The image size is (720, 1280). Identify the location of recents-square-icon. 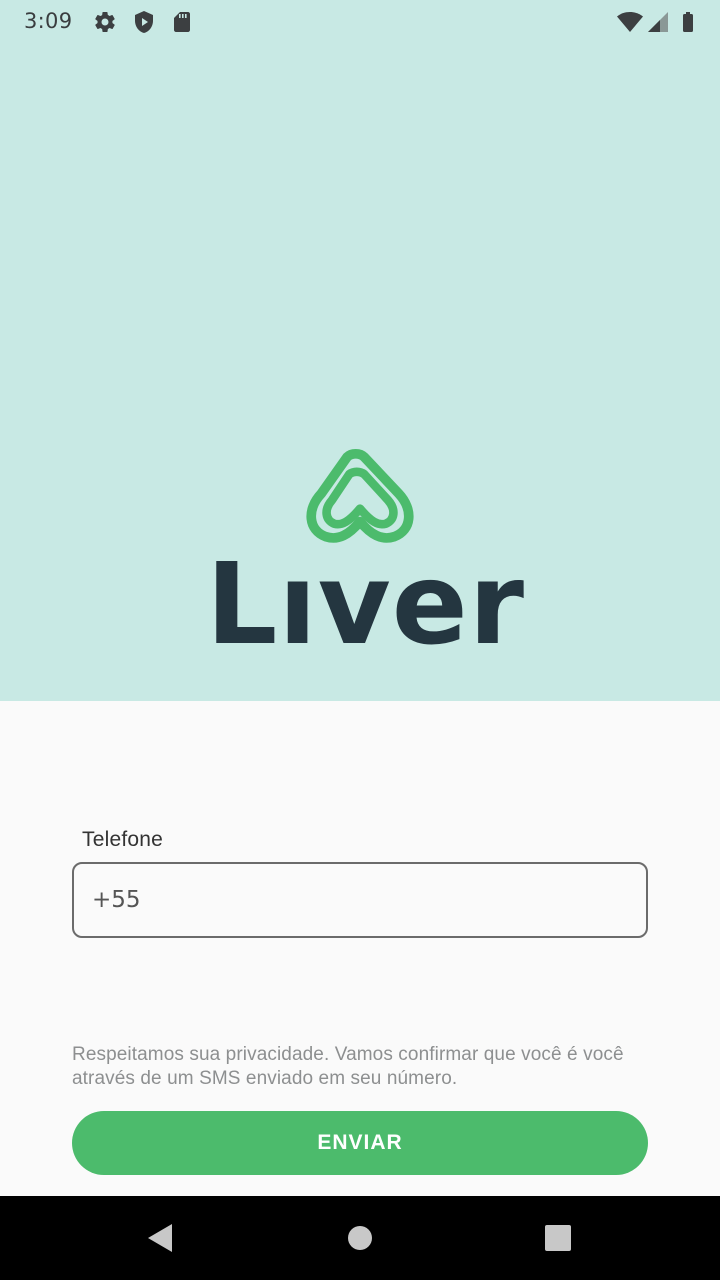
(558, 1238).